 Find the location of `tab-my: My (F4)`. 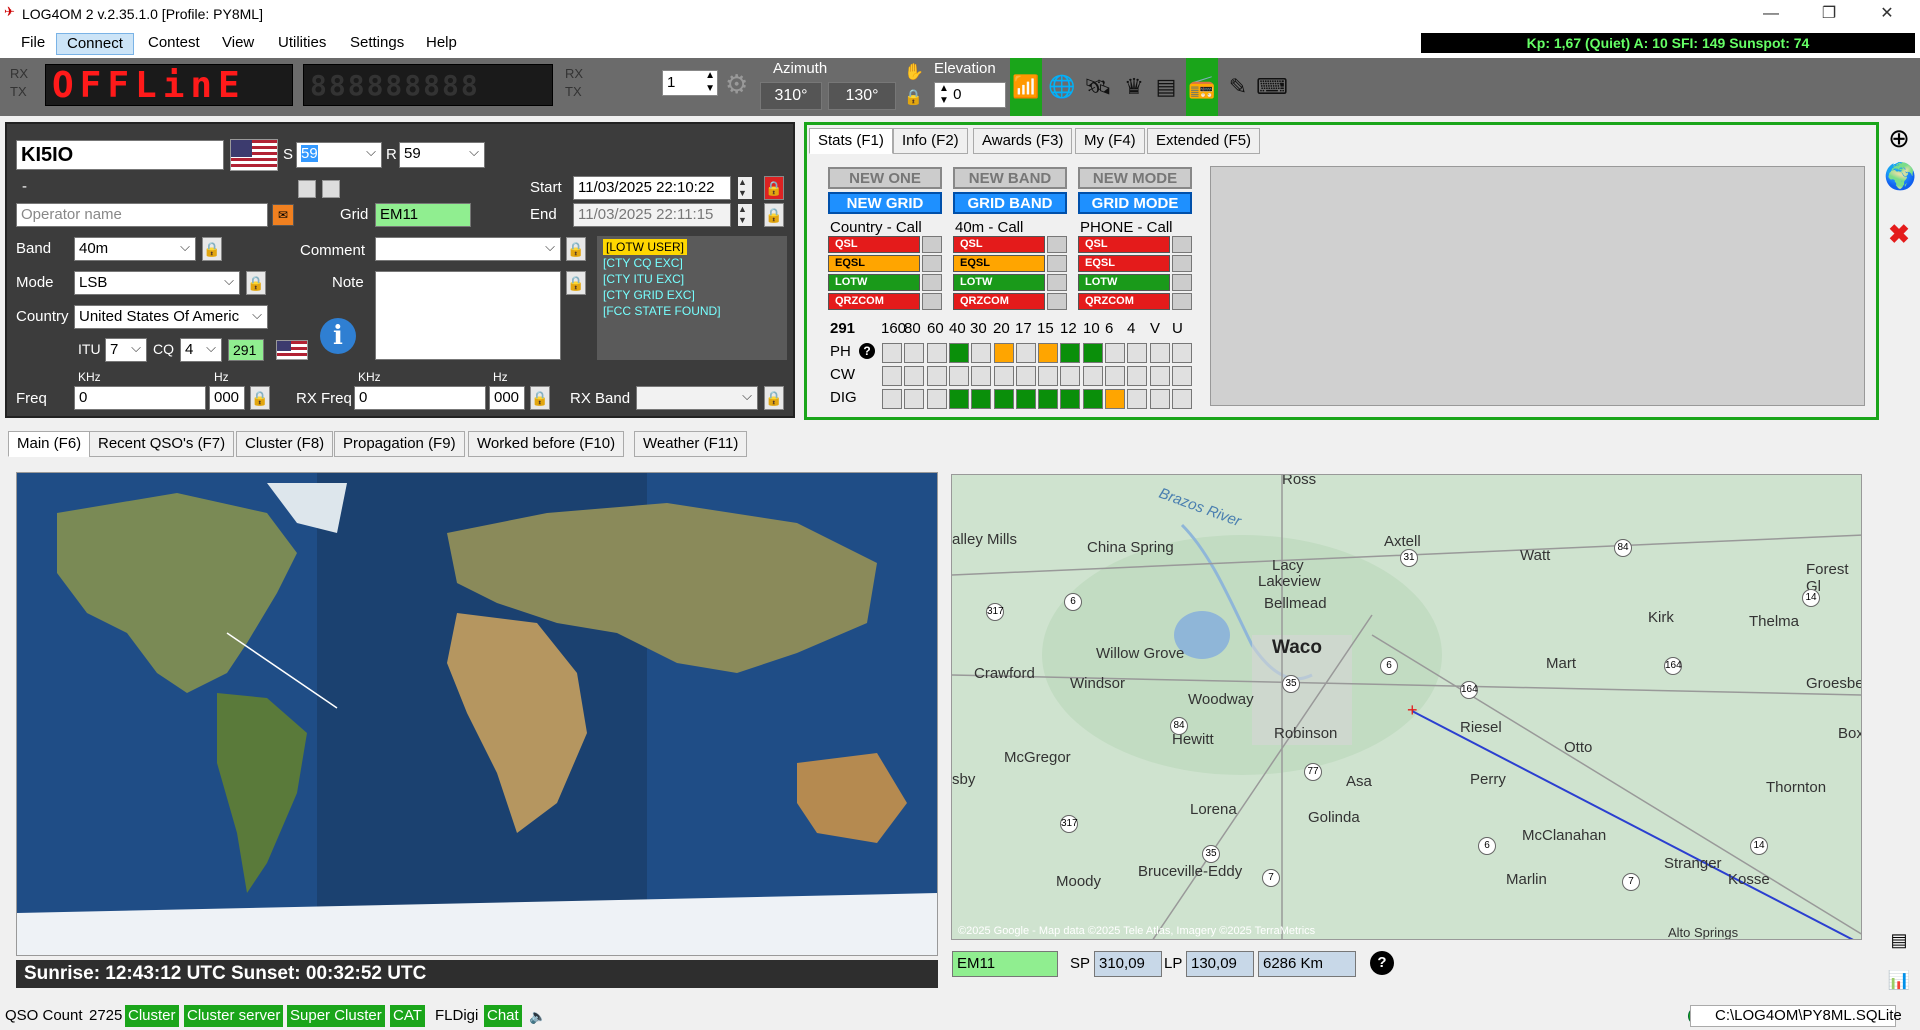

tab-my: My (F4) is located at coordinates (1110, 141).